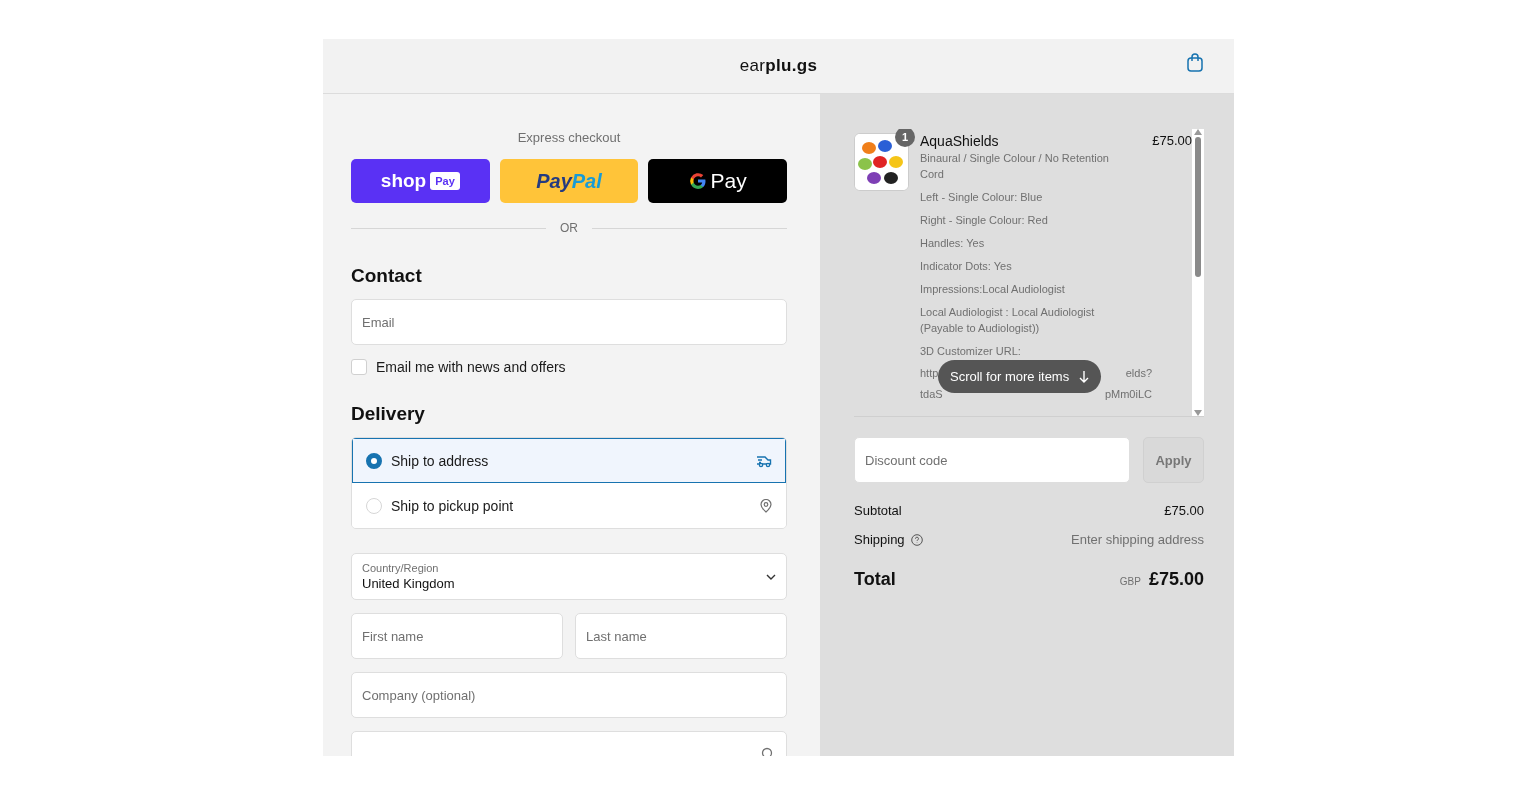 The width and height of the screenshot is (1534, 792). Describe the element at coordinates (1015, 166) in the screenshot. I see `product-variant: Binaural / Single Colour / No Retention Cord` at that location.